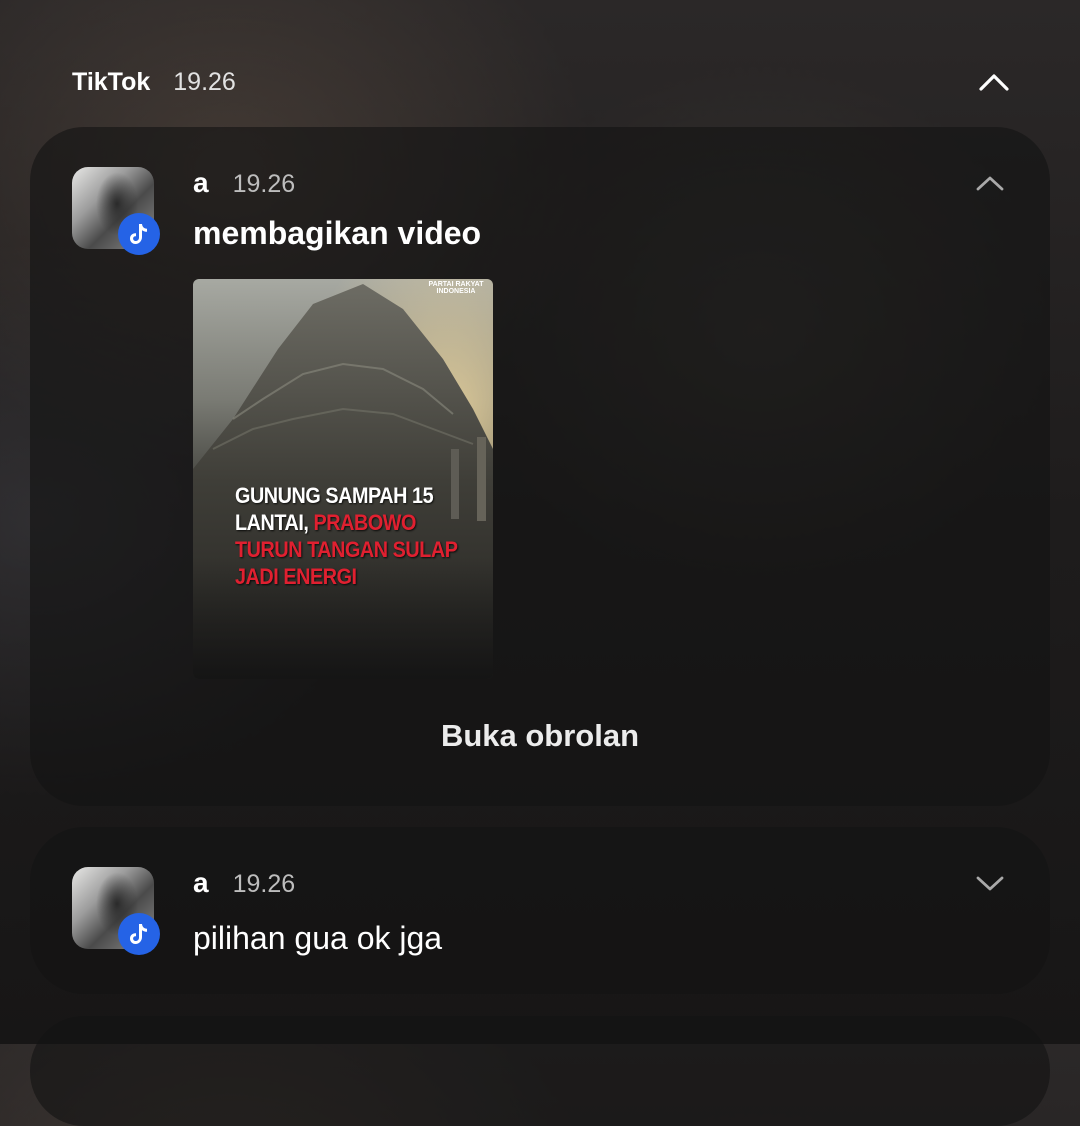 Image resolution: width=1080 pixels, height=1126 pixels. I want to click on chevron-down-icon, so click(990, 883).